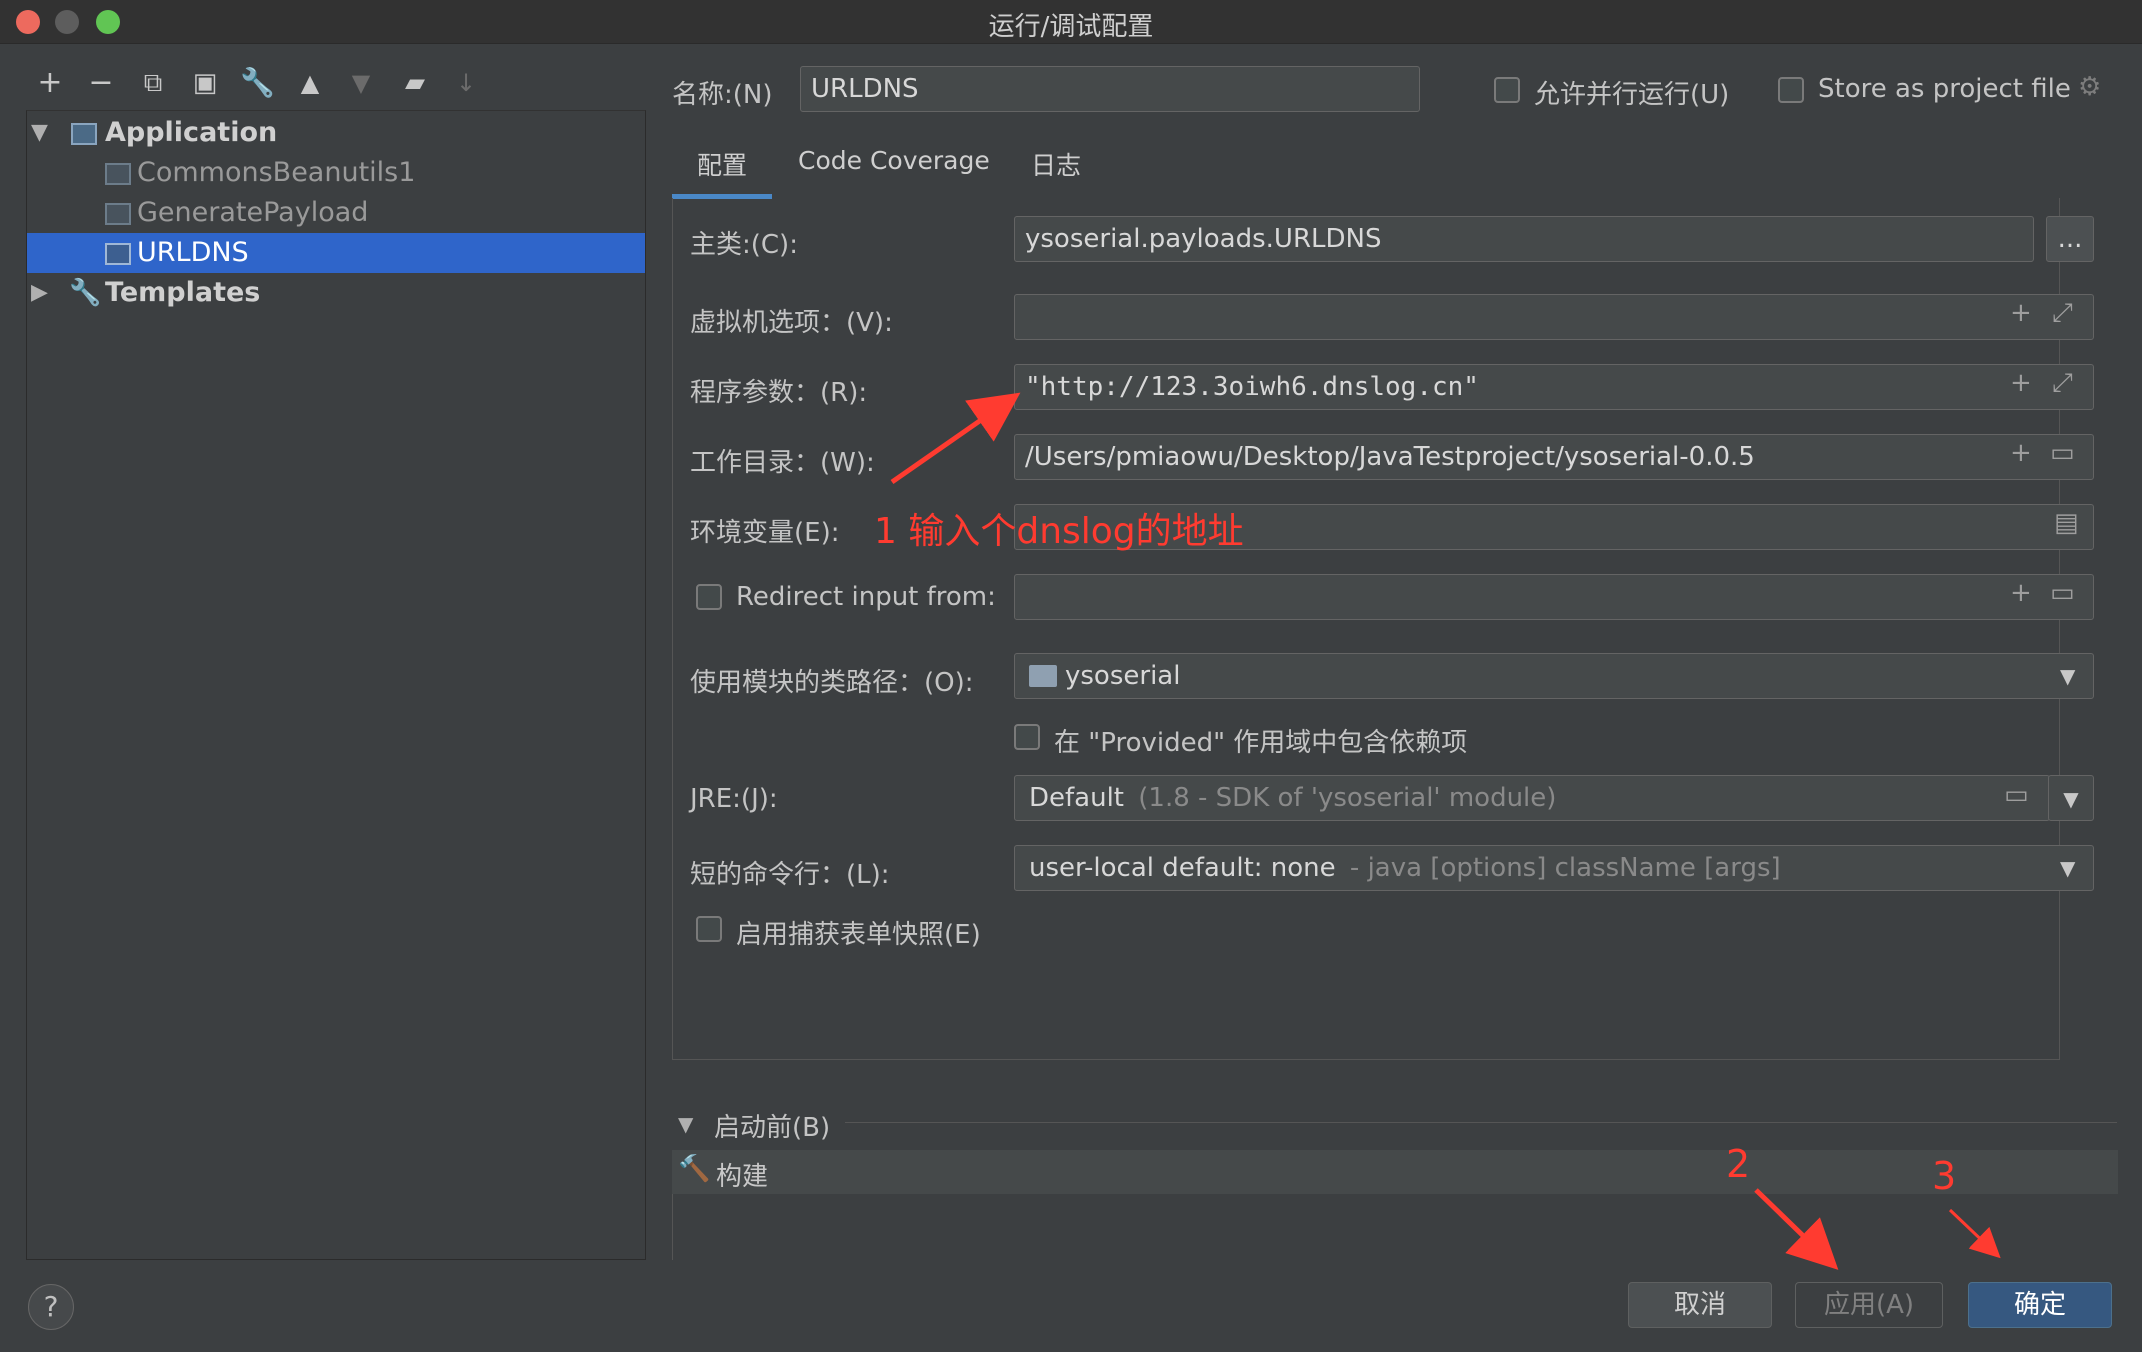 The image size is (2142, 1352). I want to click on ok-button: 确定, so click(2040, 1305).